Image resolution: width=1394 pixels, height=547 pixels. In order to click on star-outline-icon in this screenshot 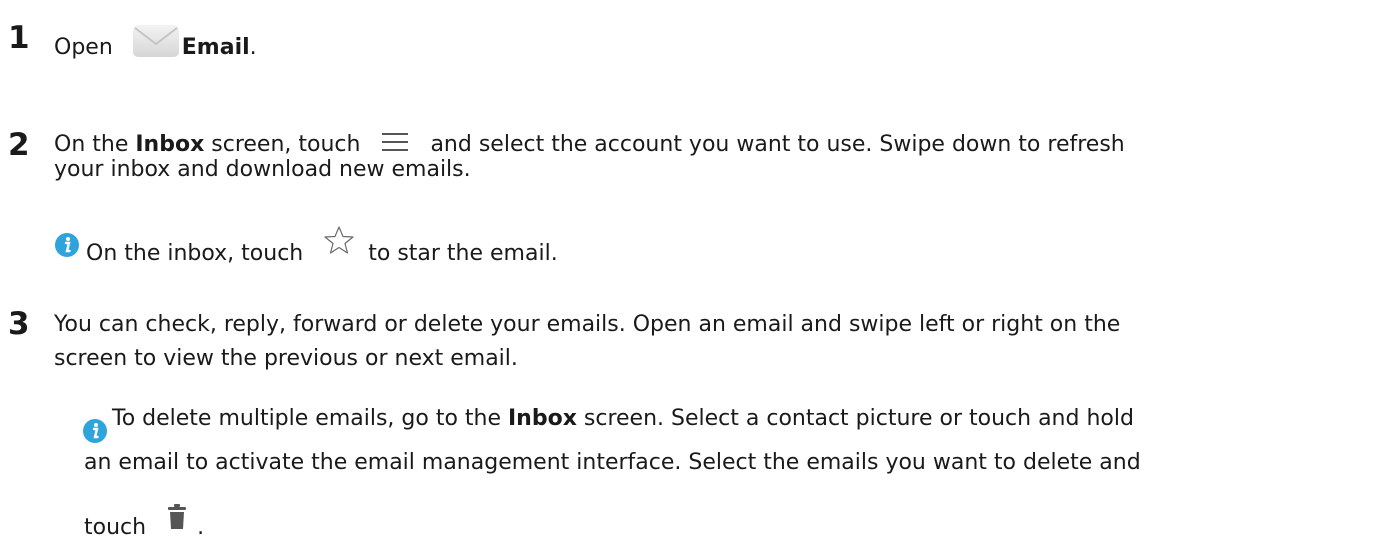, I will do `click(339, 244)`.